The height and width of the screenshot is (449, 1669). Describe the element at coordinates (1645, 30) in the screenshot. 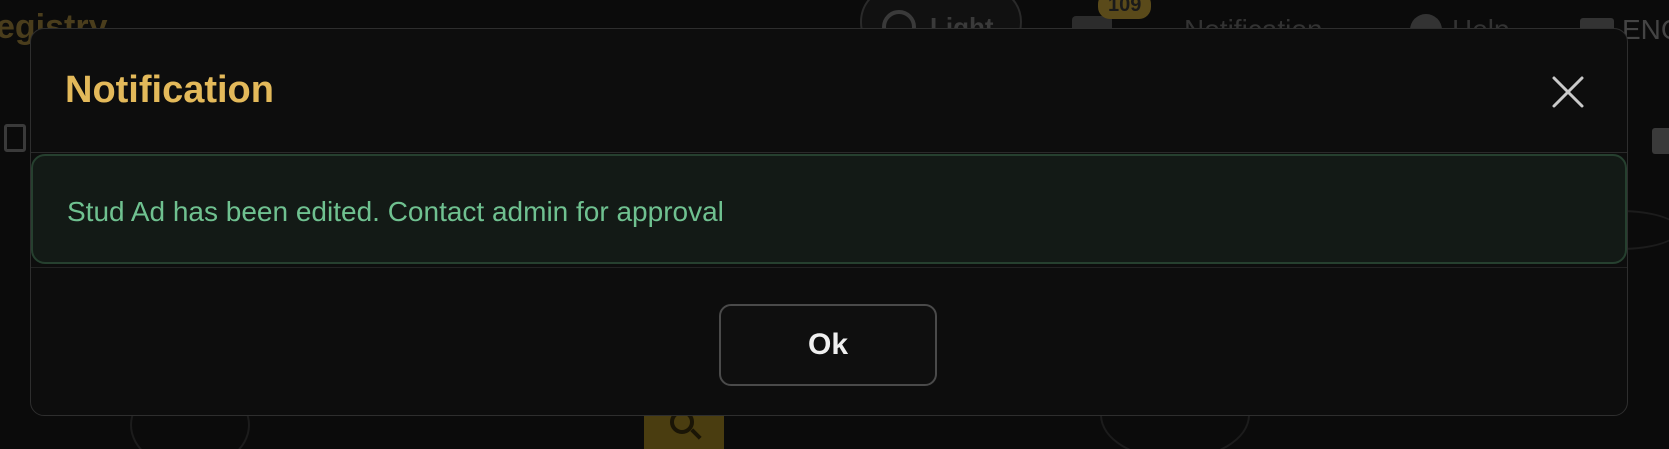

I see `language-selector: ENG` at that location.